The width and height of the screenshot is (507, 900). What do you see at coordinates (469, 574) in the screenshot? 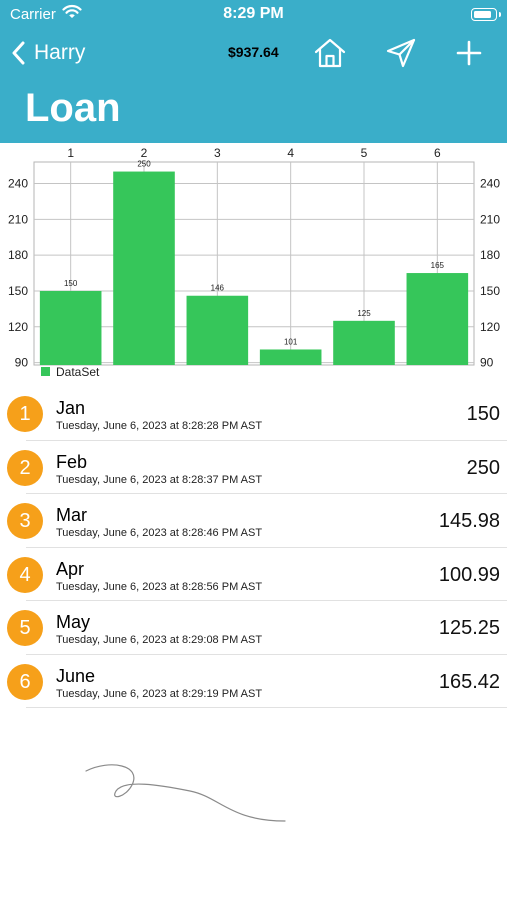
I see `entry-amount: 100.99` at bounding box center [469, 574].